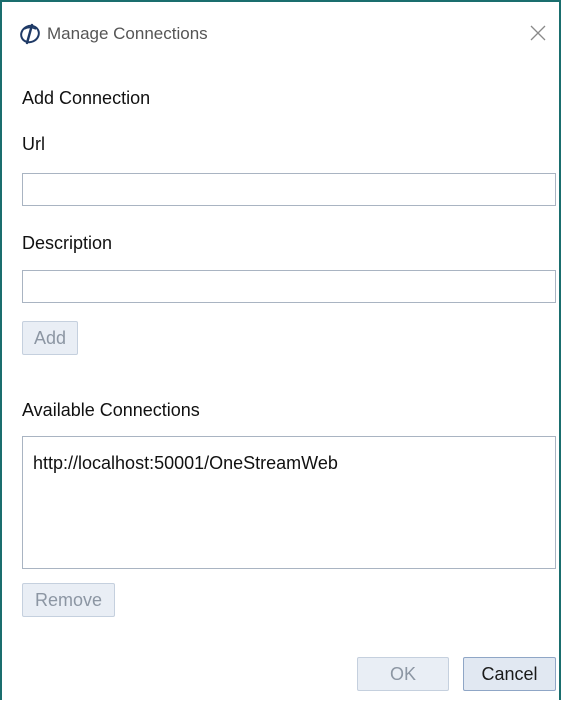  Describe the element at coordinates (289, 189) in the screenshot. I see `url-input` at that location.